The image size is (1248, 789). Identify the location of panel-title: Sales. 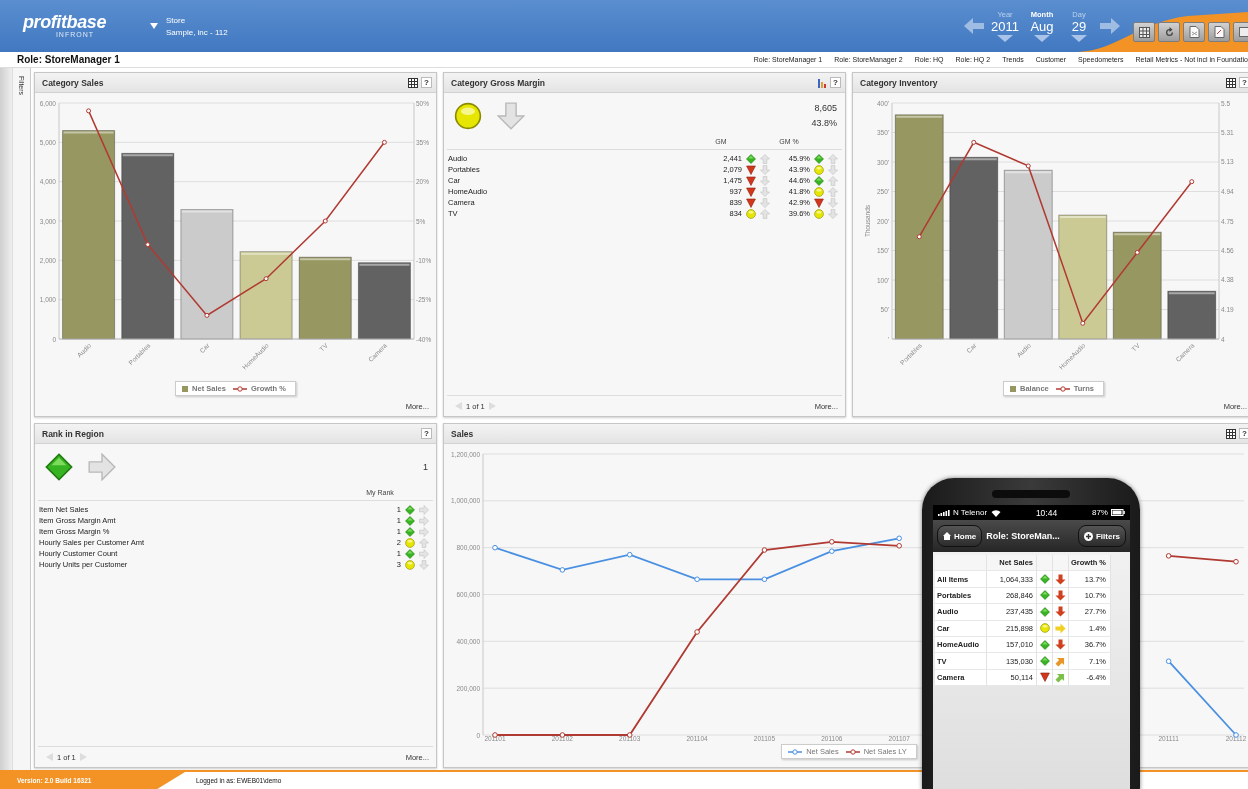
(462, 433).